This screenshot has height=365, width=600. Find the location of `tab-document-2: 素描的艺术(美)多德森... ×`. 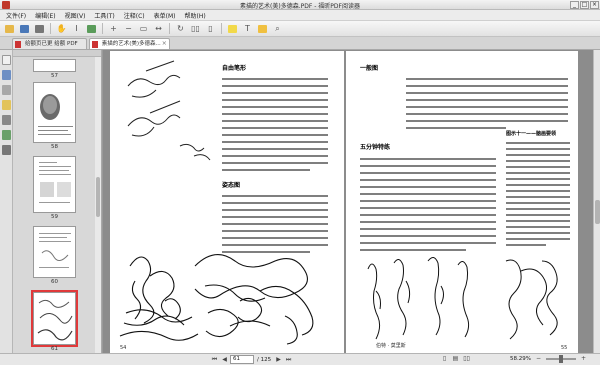

tab-document-2: 素描的艺术(美)多德森... × is located at coordinates (129, 43).